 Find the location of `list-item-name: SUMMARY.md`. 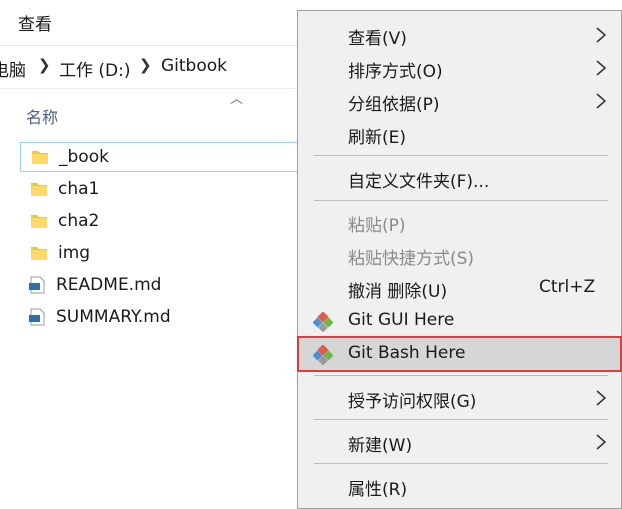

list-item-name: SUMMARY.md is located at coordinates (113, 317).